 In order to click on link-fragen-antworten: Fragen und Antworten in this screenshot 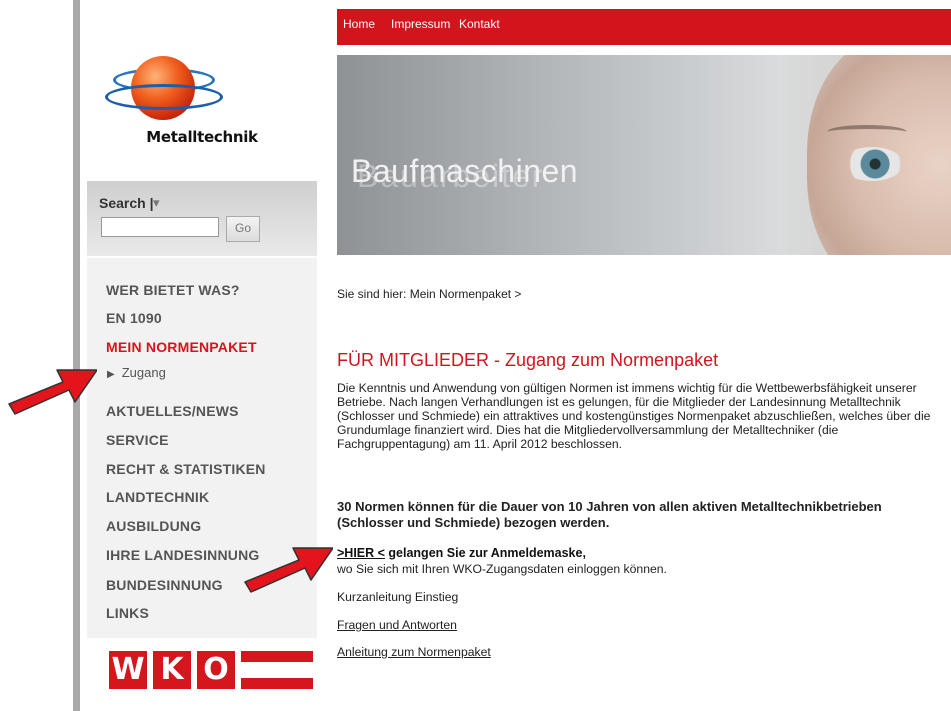, I will do `click(397, 625)`.